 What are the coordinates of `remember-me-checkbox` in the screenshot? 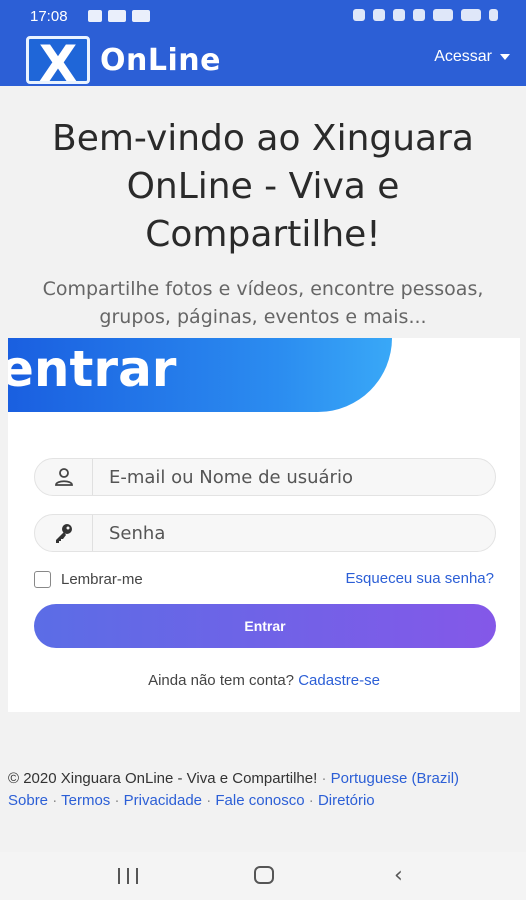 It's located at (42, 579).